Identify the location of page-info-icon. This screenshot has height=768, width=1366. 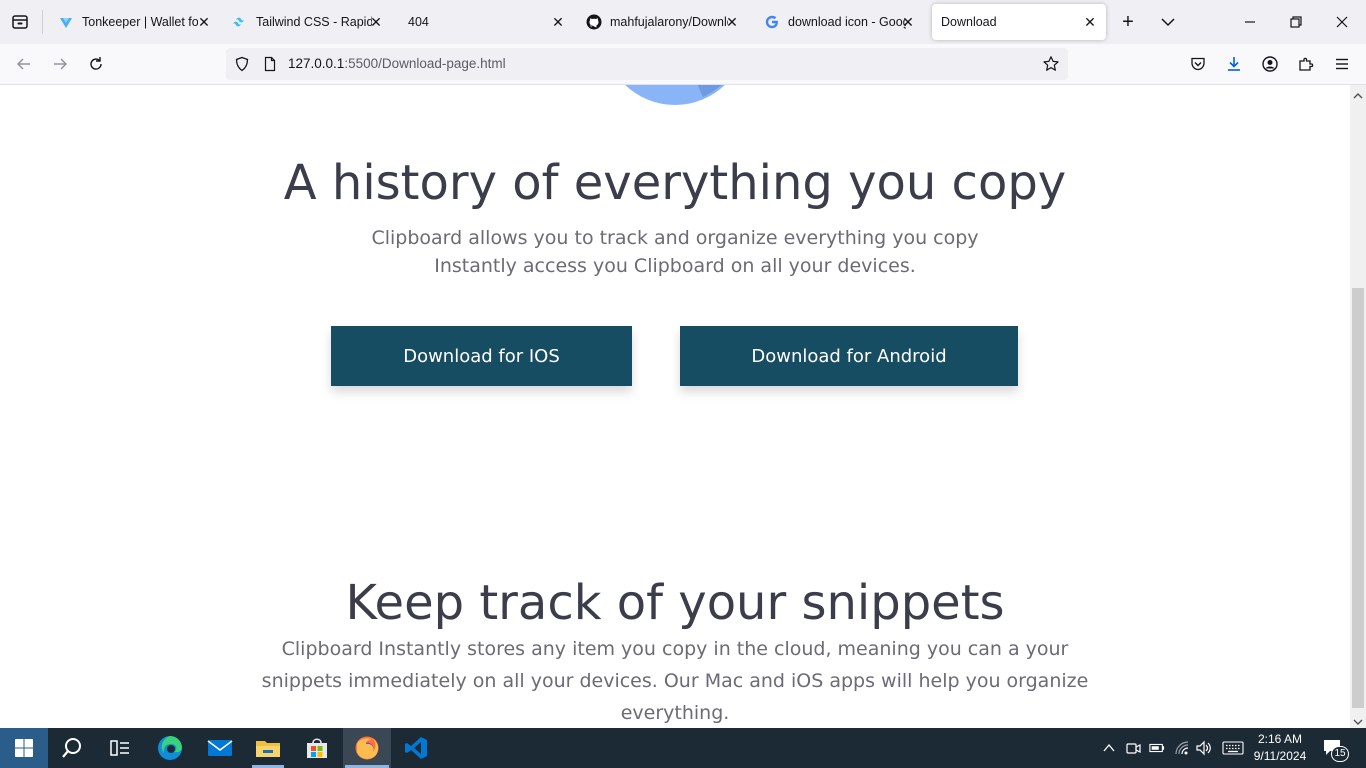
(270, 64).